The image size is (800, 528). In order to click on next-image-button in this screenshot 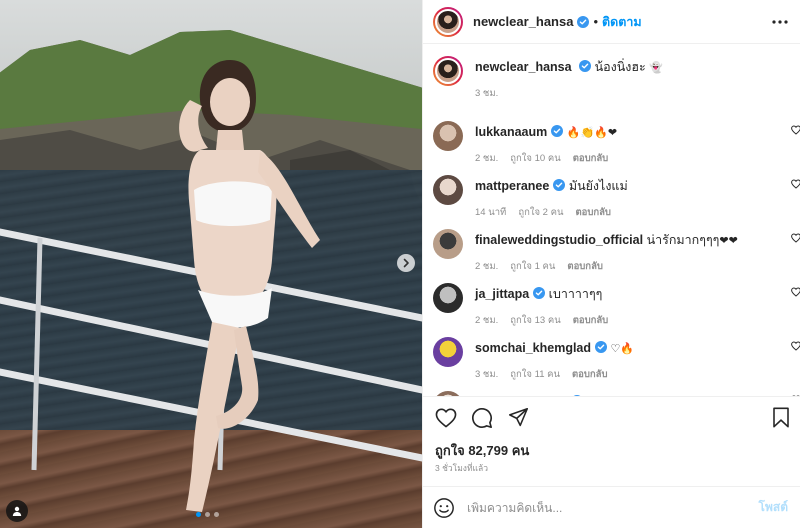, I will do `click(406, 263)`.